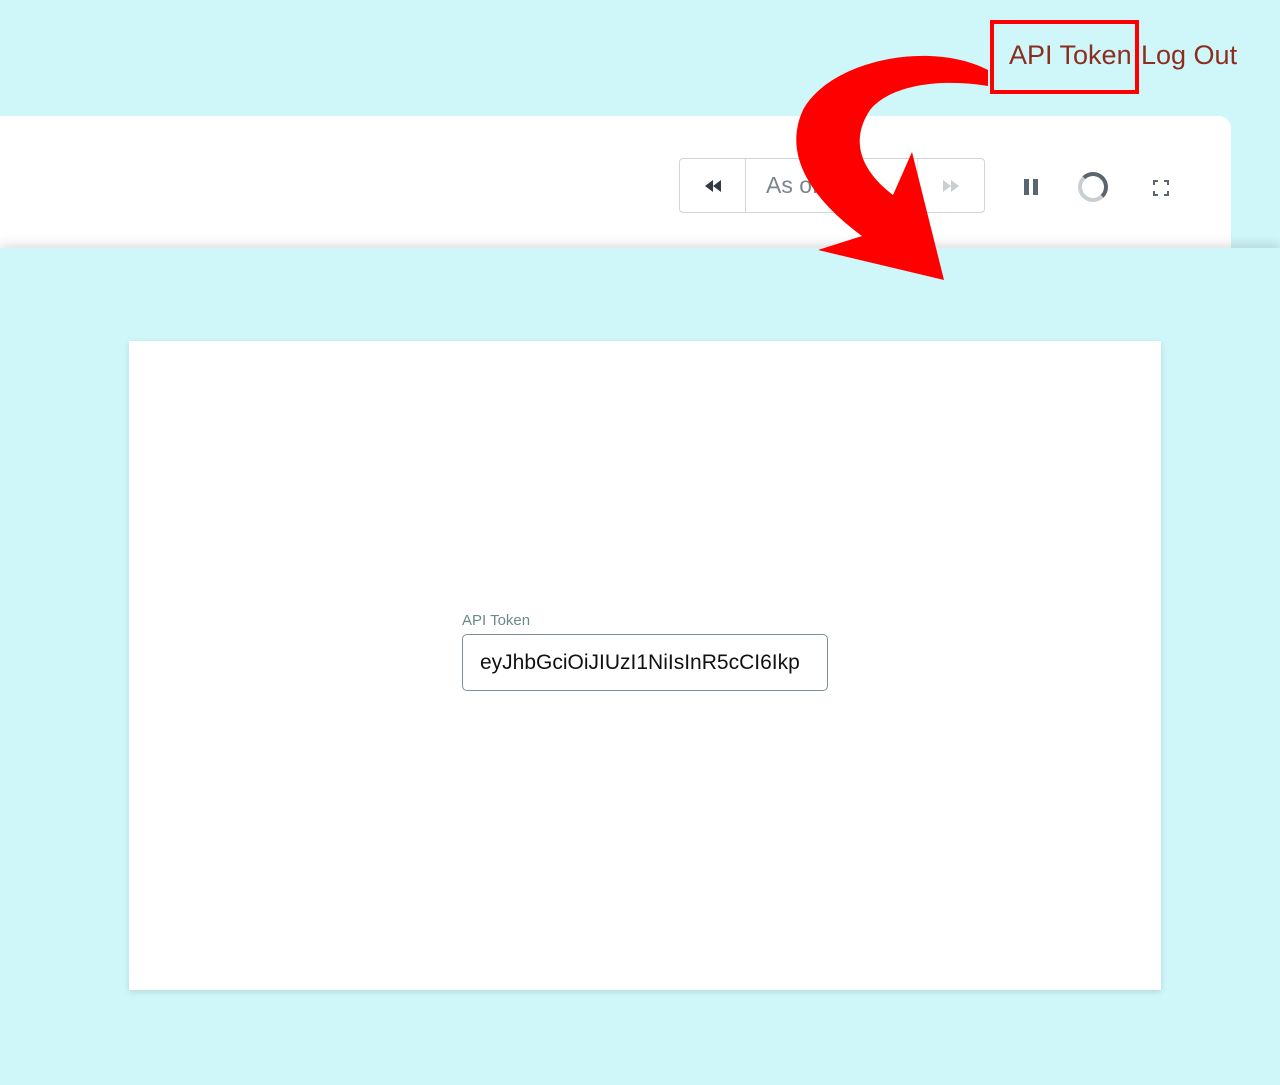  I want to click on api-token-input, so click(645, 662).